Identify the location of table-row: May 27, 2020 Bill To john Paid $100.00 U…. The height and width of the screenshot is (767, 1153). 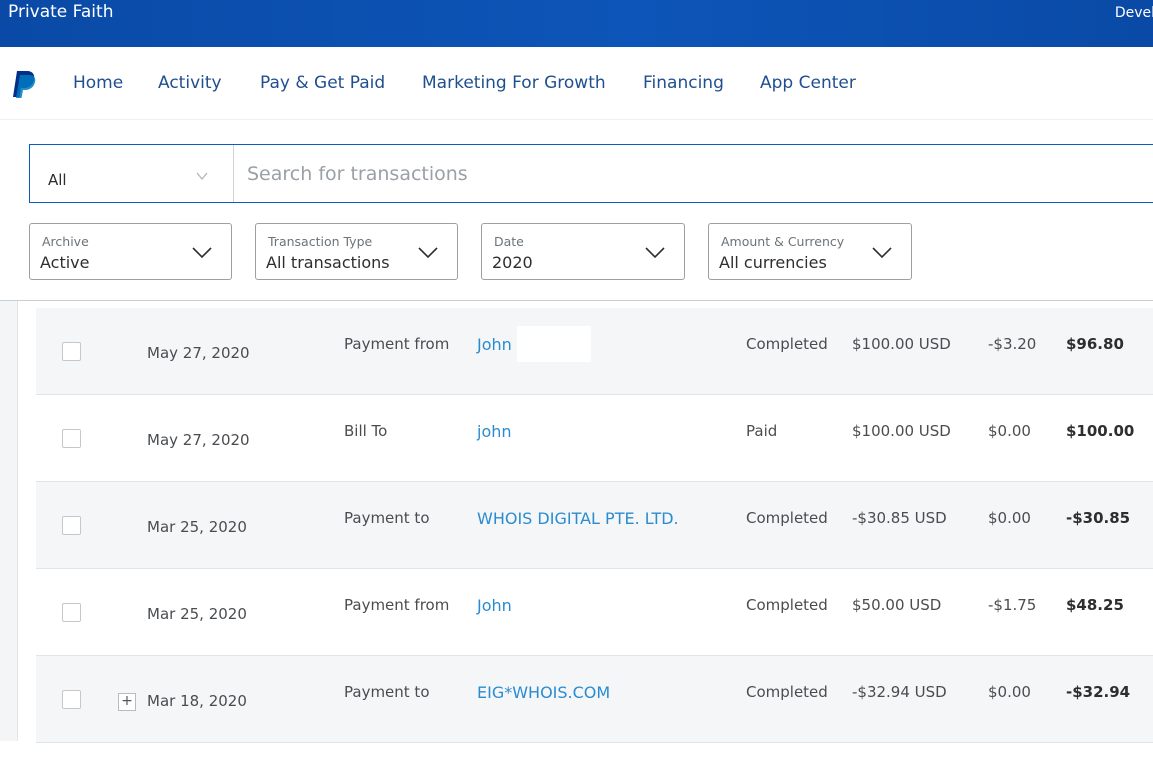
(594, 438).